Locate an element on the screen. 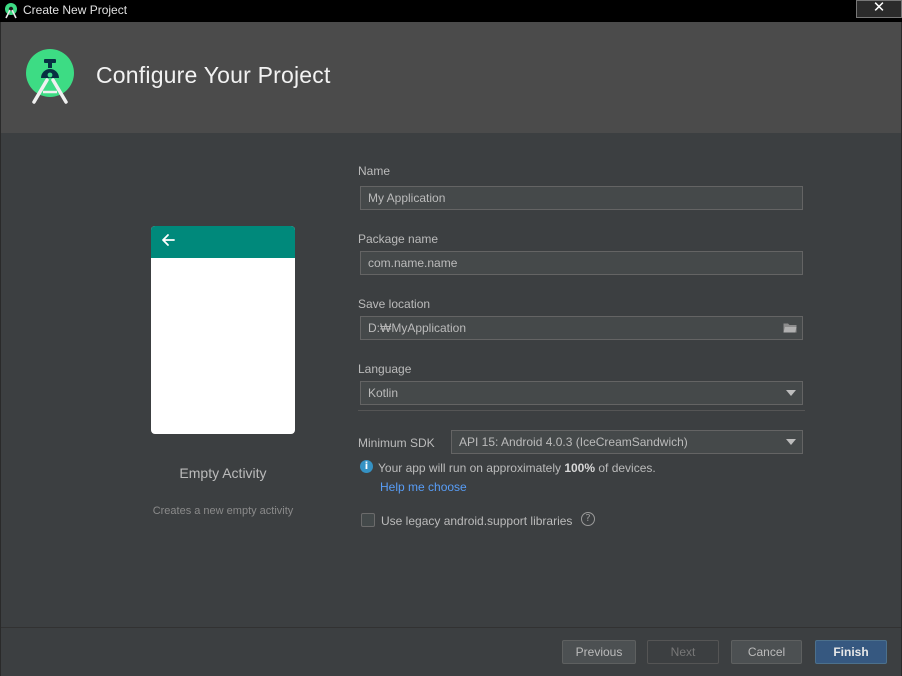 This screenshot has width=902, height=676. minimum-sdk-value: API 15: Android 4.0.3 (IceCreamSandwich) is located at coordinates (573, 442).